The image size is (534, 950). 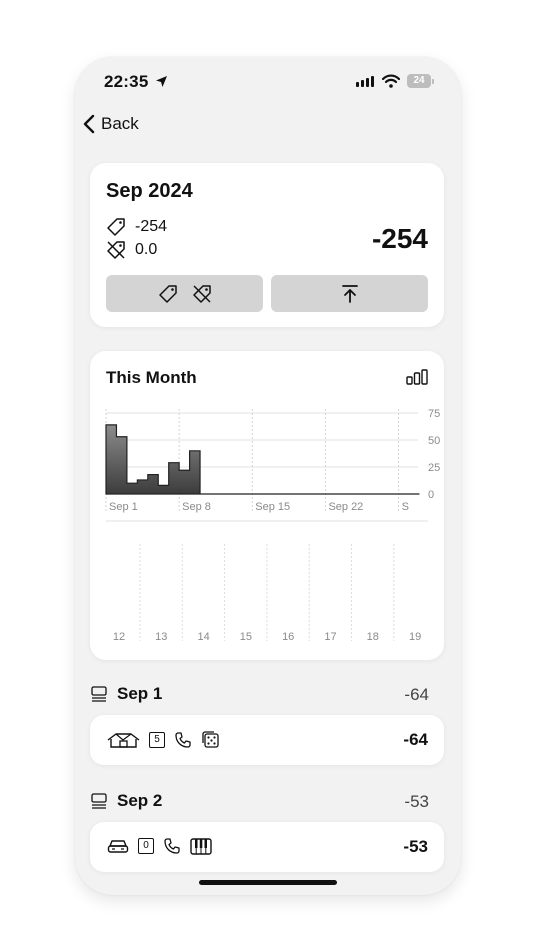 I want to click on day-header-sep2: Sep 2, so click(x=126, y=801).